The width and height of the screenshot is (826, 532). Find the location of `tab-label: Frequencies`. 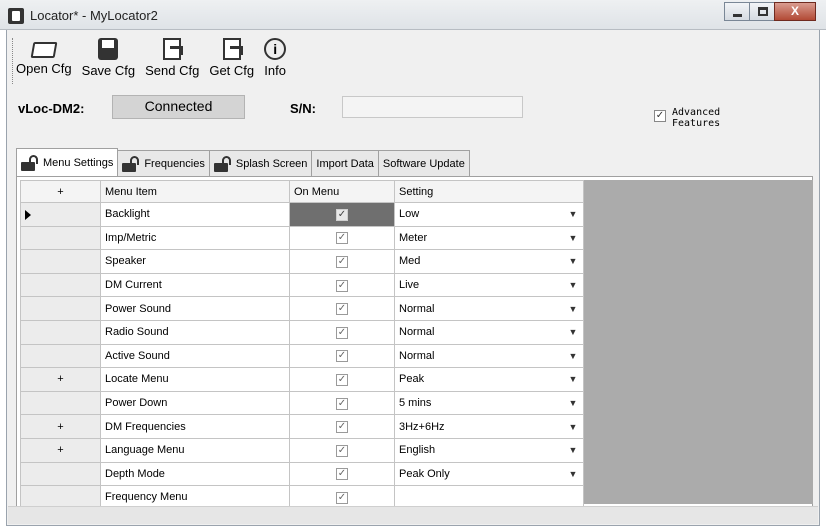

tab-label: Frequencies is located at coordinates (174, 163).